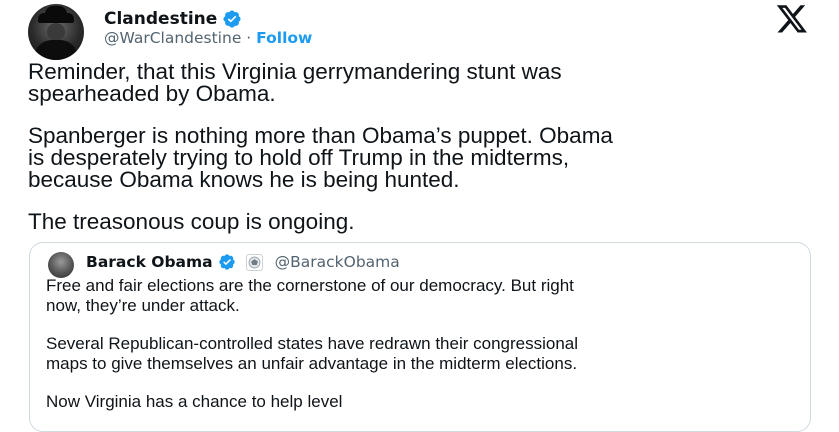  Describe the element at coordinates (254, 262) in the screenshot. I see `government-seal-icon` at that location.